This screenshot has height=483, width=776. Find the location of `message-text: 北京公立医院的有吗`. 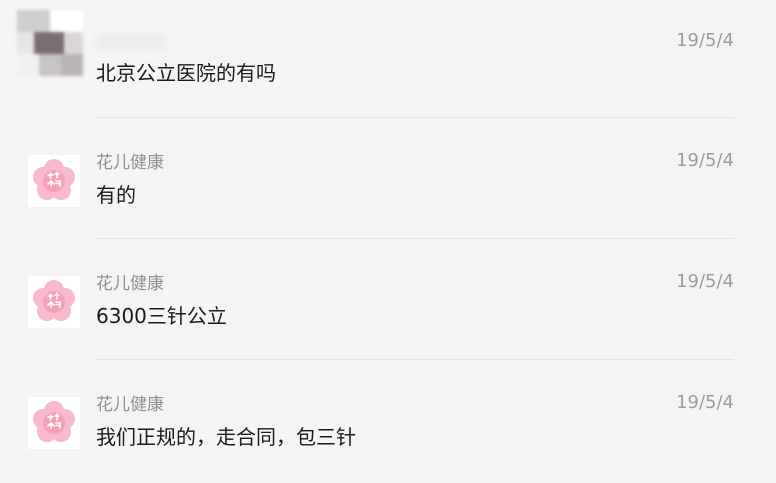

message-text: 北京公立医院的有吗 is located at coordinates (186, 73).